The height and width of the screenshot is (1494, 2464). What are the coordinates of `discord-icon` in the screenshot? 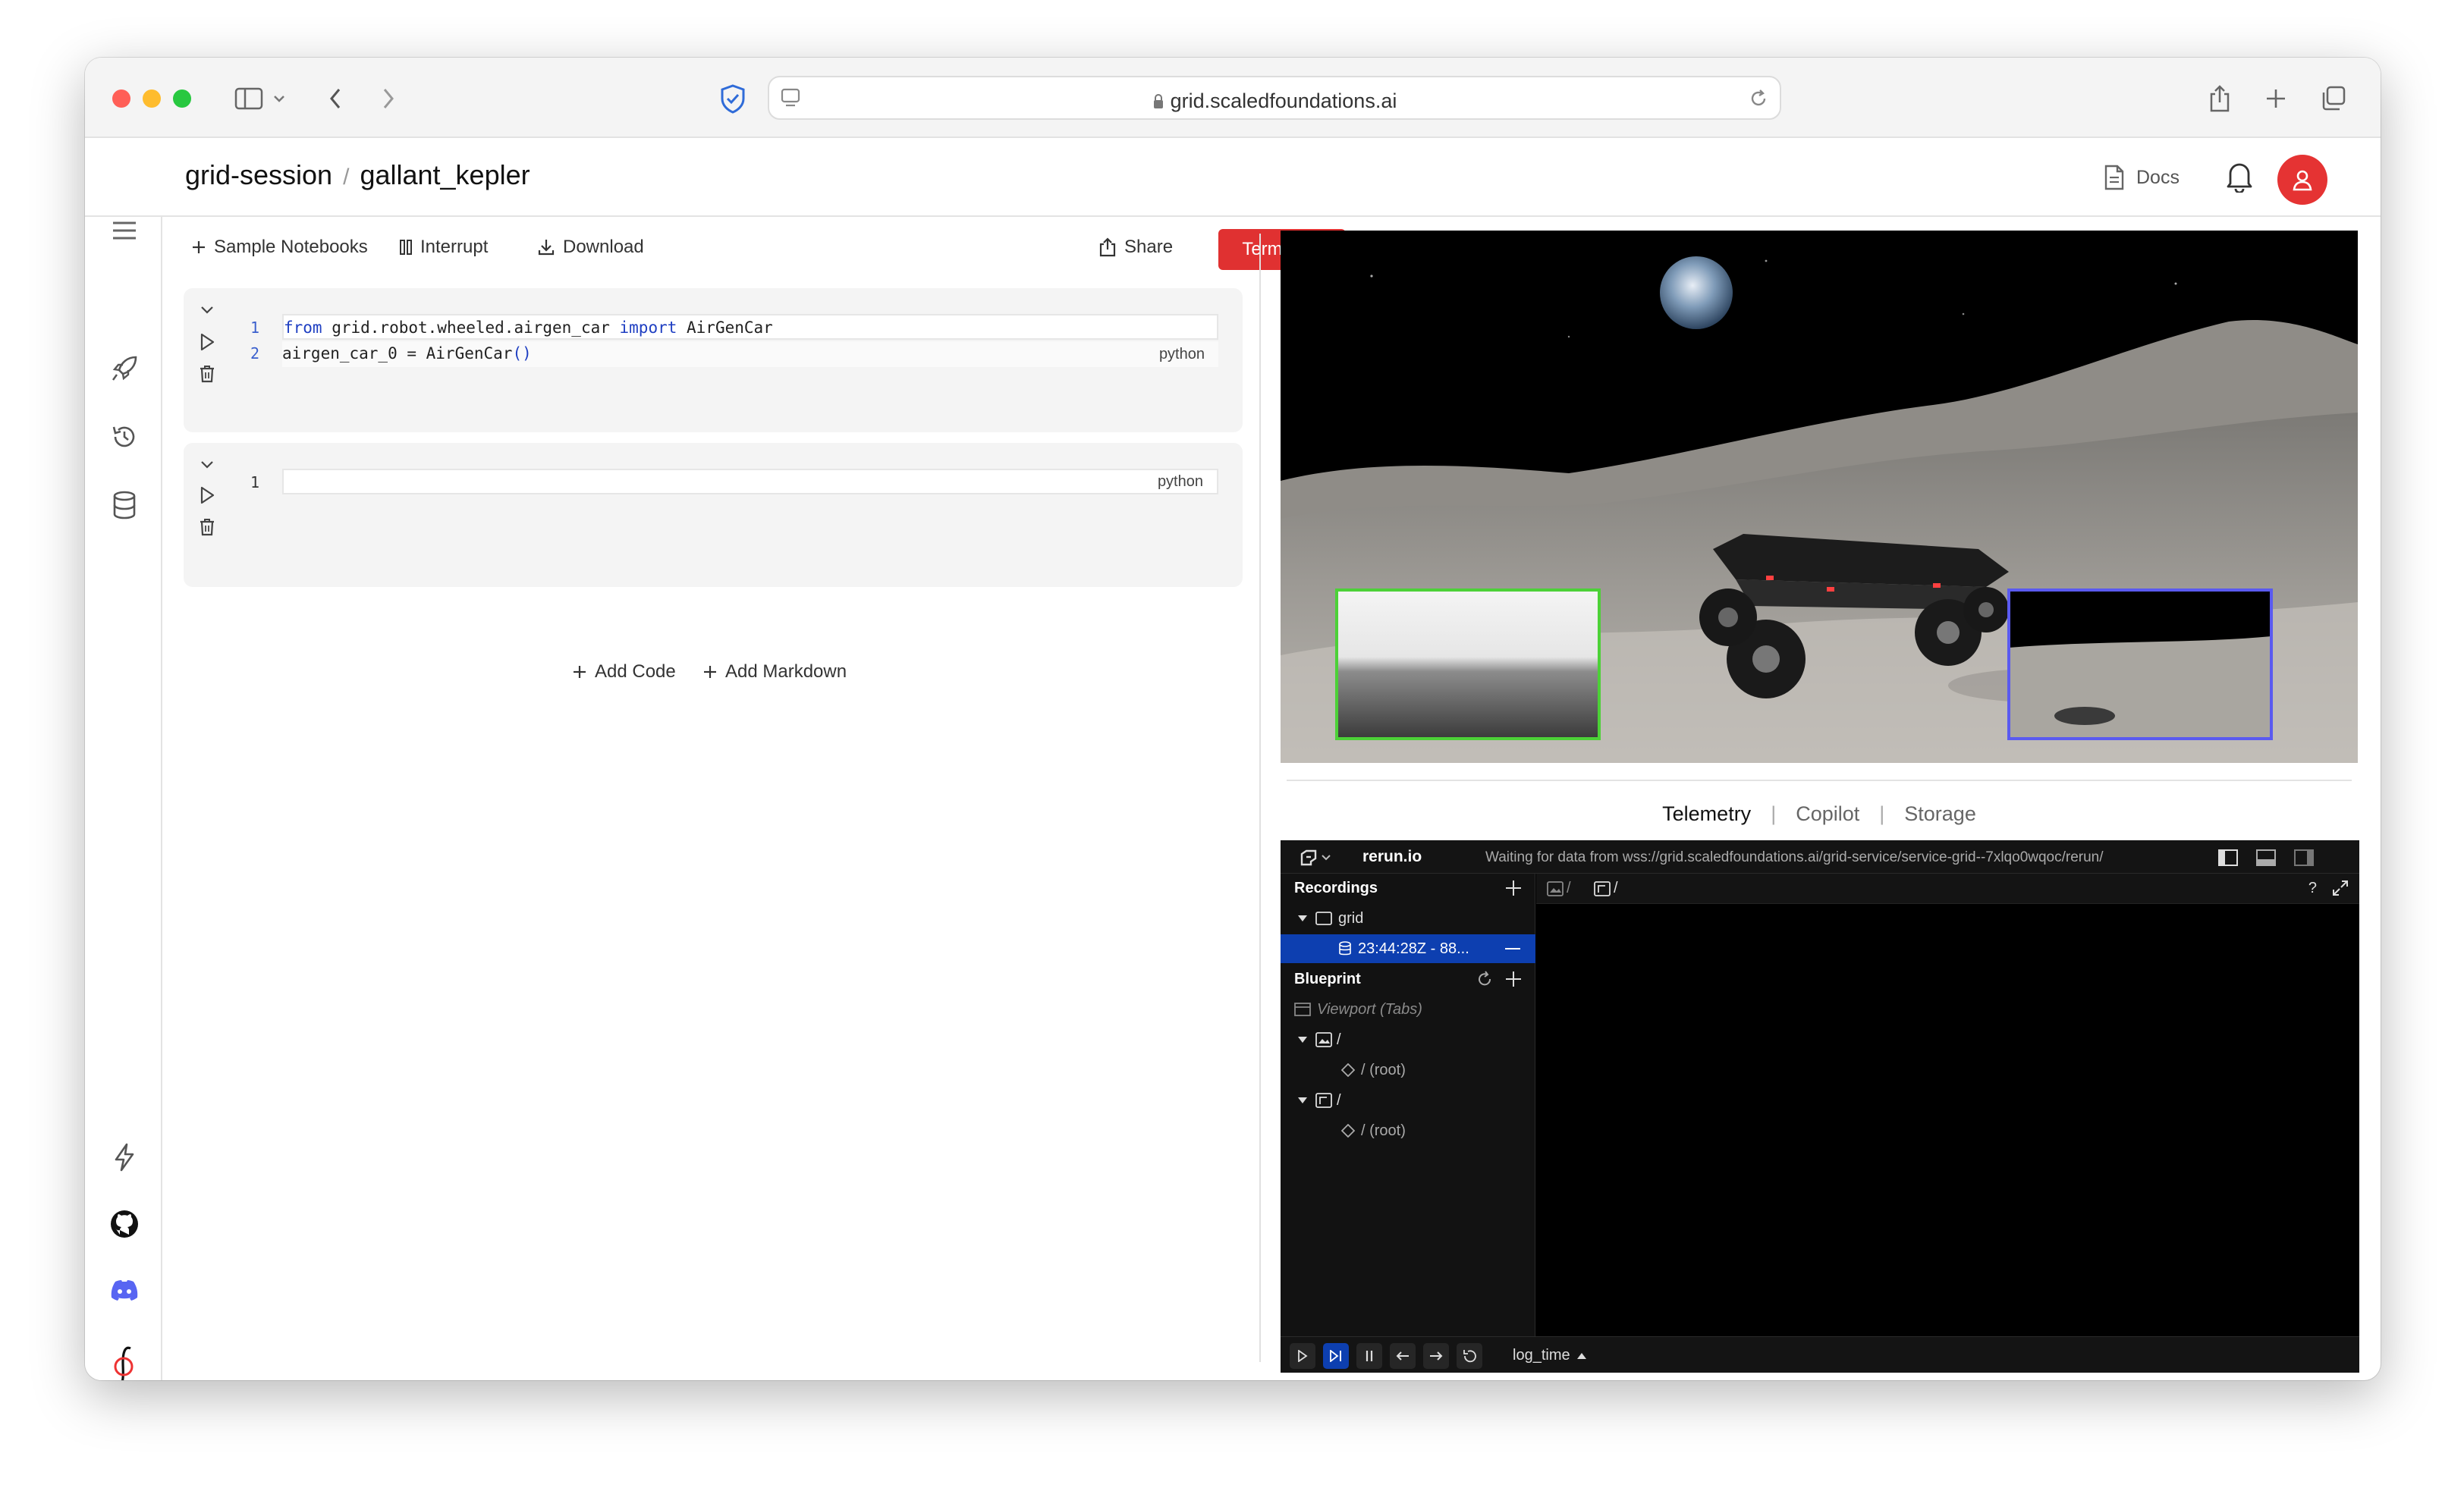 It's located at (124, 1290).